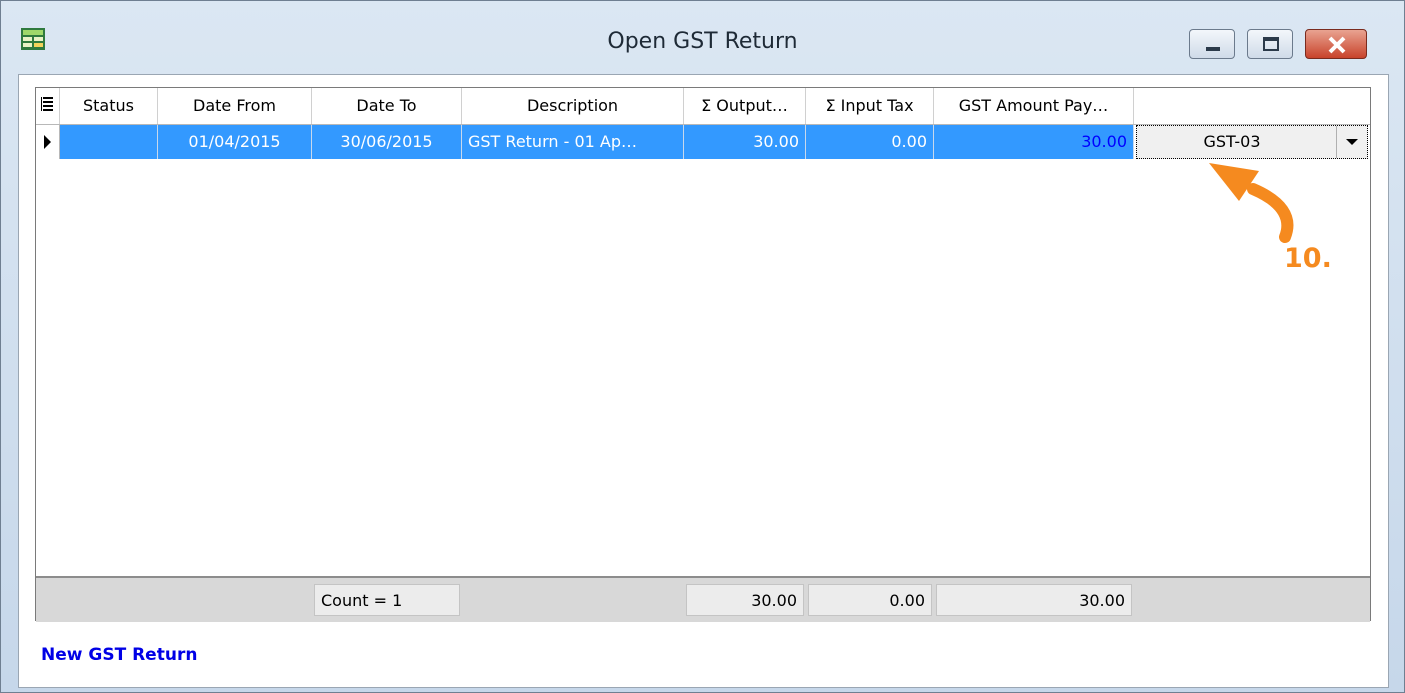 The height and width of the screenshot is (693, 1405). Describe the element at coordinates (745, 142) in the screenshot. I see `cell-output: 30.00` at that location.